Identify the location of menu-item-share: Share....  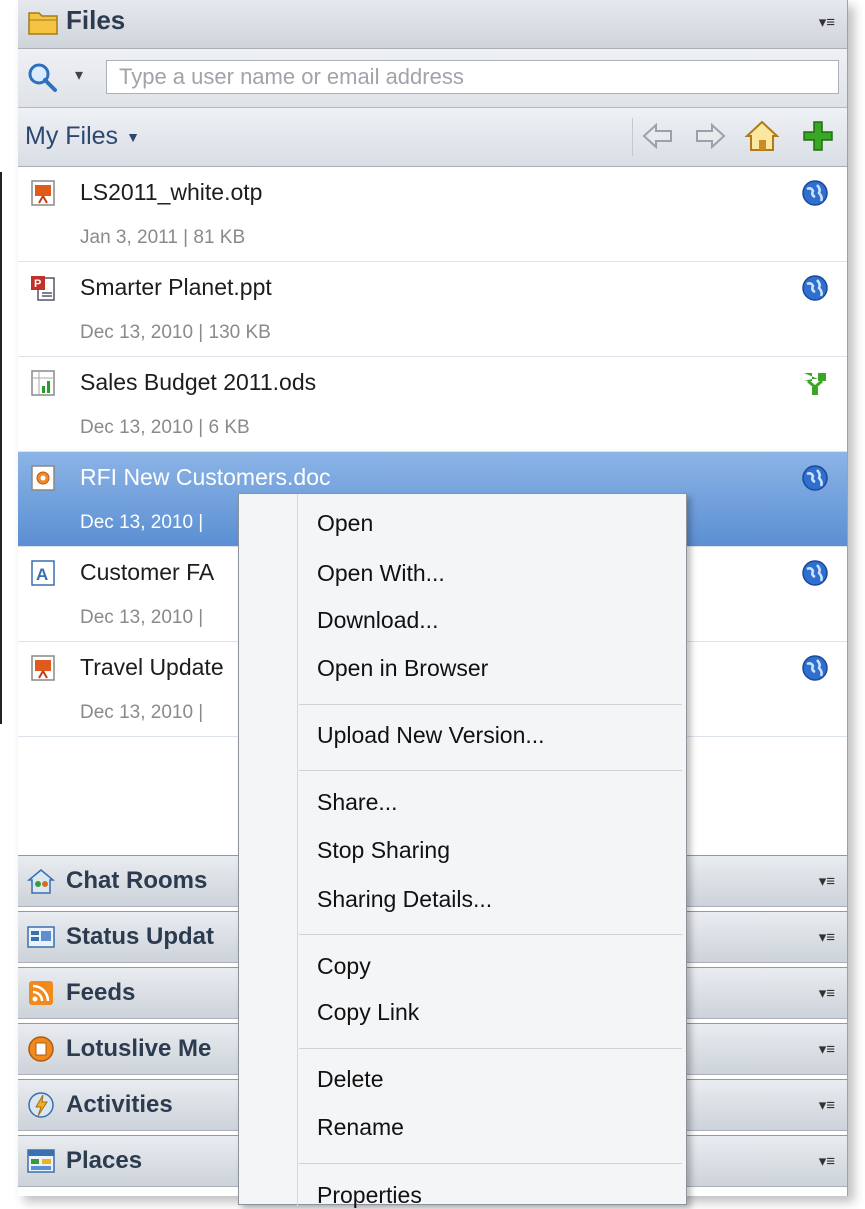
(357, 802).